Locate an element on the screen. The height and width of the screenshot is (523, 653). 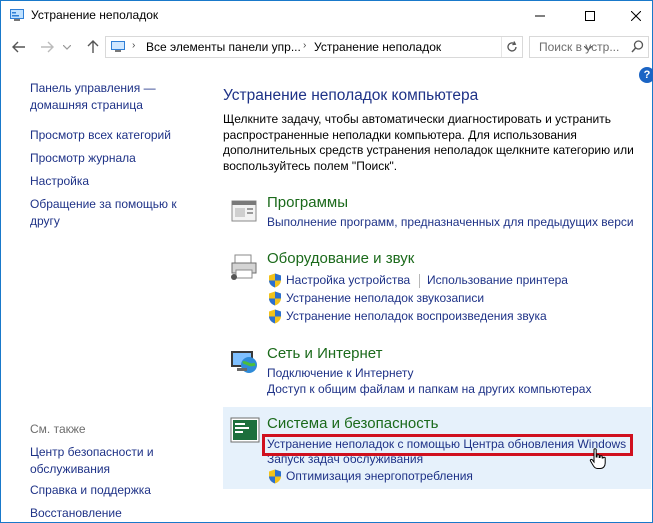
link-separator is located at coordinates (419, 281).